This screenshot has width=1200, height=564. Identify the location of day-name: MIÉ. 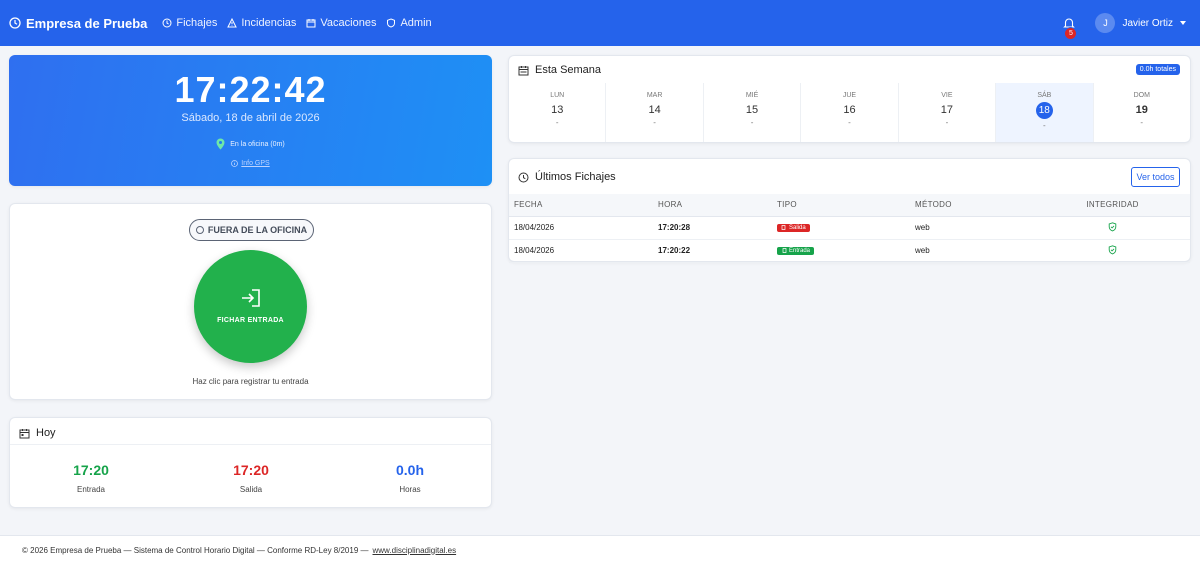
(752, 95).